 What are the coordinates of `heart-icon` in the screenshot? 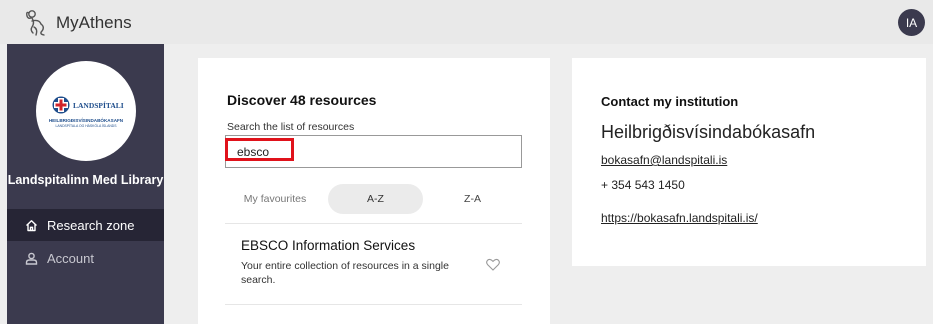 It's located at (493, 264).